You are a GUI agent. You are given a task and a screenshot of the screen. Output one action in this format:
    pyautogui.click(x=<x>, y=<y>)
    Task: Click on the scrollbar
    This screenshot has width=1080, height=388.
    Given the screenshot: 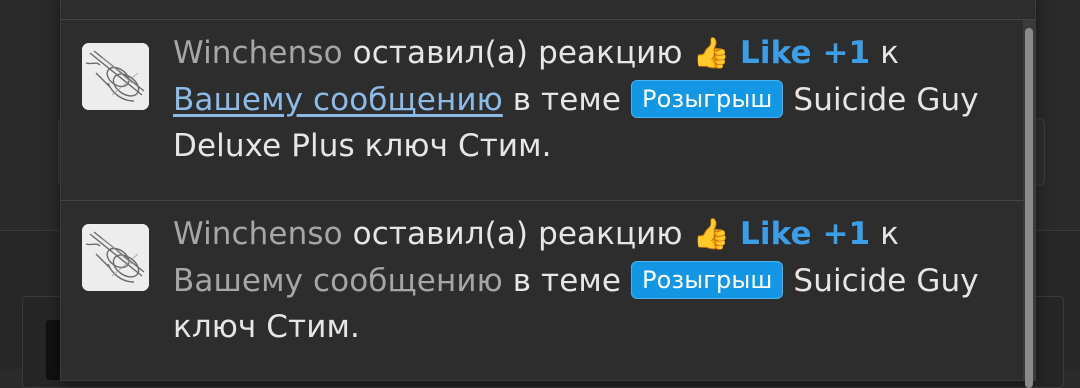 What is the action you would take?
    pyautogui.click(x=1029, y=204)
    